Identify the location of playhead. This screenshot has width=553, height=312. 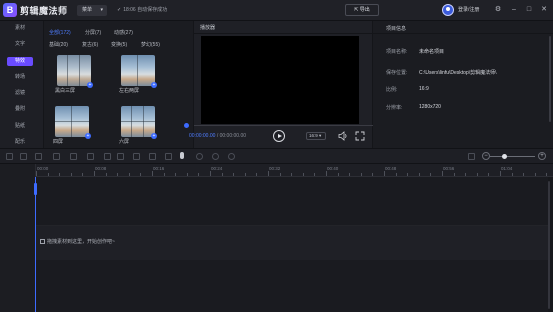
(35, 244).